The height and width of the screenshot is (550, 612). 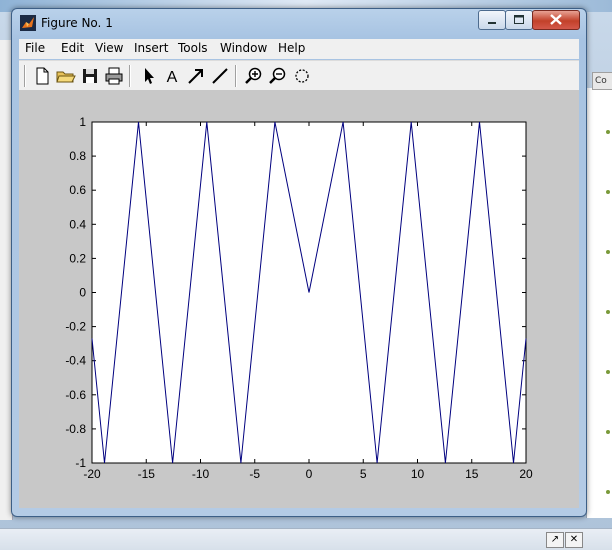 I want to click on toolbar: A, so click(x=299, y=76).